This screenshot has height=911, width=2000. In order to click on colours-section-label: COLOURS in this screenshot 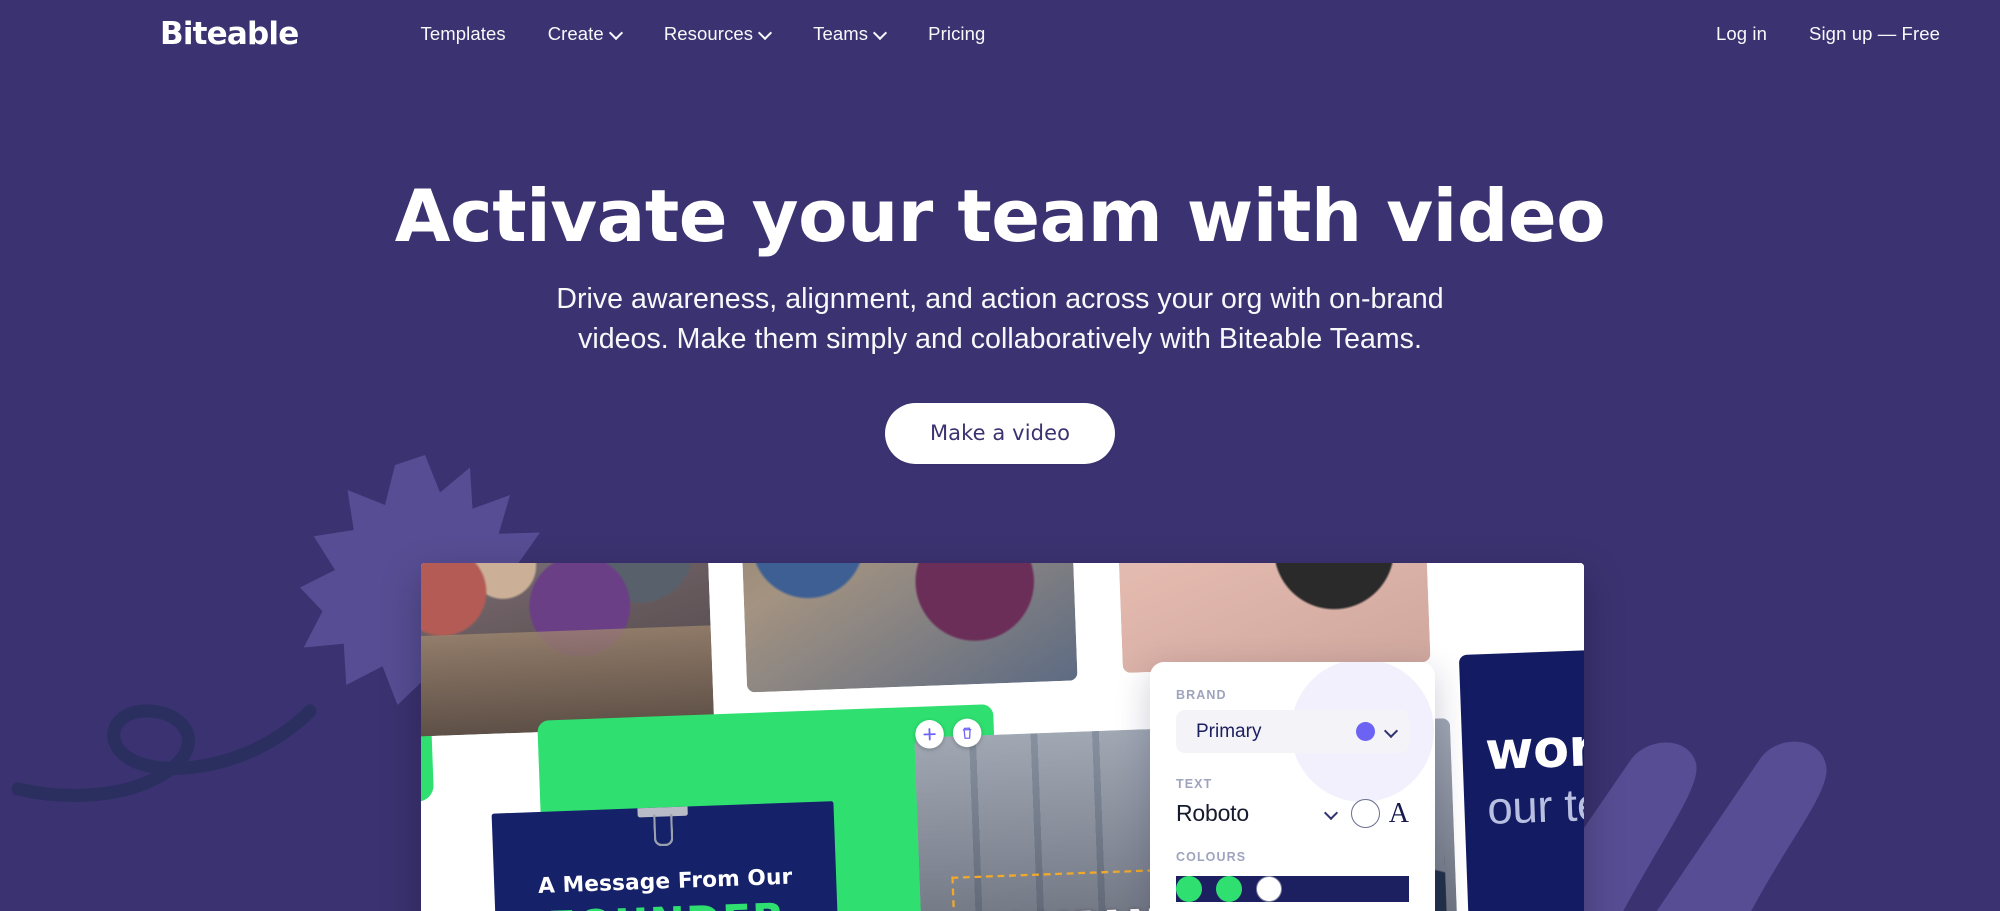, I will do `click(1211, 857)`.